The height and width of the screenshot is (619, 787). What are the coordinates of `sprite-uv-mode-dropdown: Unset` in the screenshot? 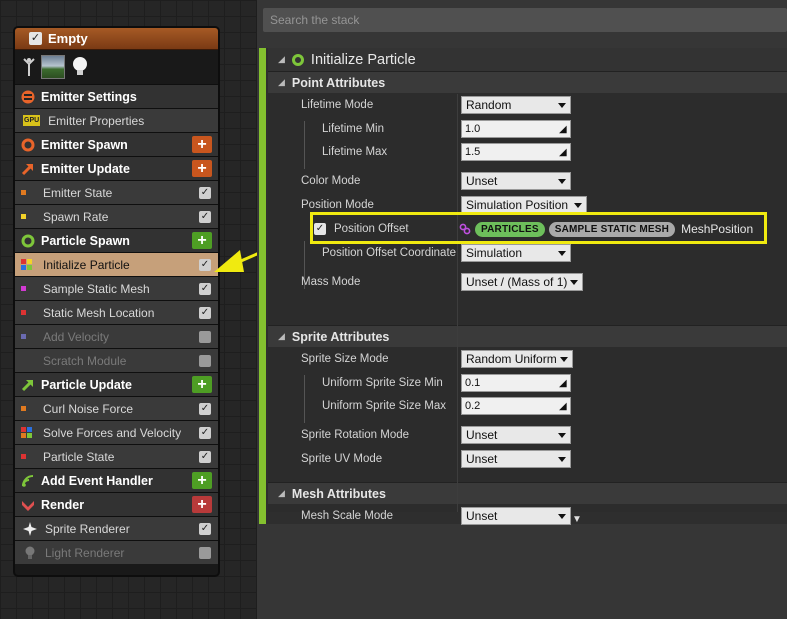 It's located at (516, 459).